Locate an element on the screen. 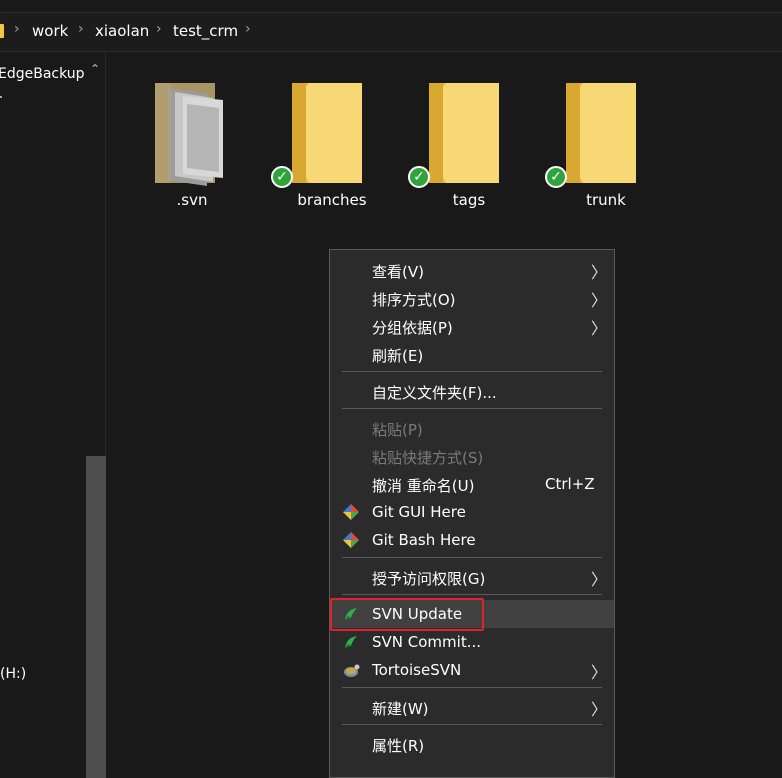  navigation-pane: EdgeBackup ⌃ (H:) is located at coordinates (53, 415).